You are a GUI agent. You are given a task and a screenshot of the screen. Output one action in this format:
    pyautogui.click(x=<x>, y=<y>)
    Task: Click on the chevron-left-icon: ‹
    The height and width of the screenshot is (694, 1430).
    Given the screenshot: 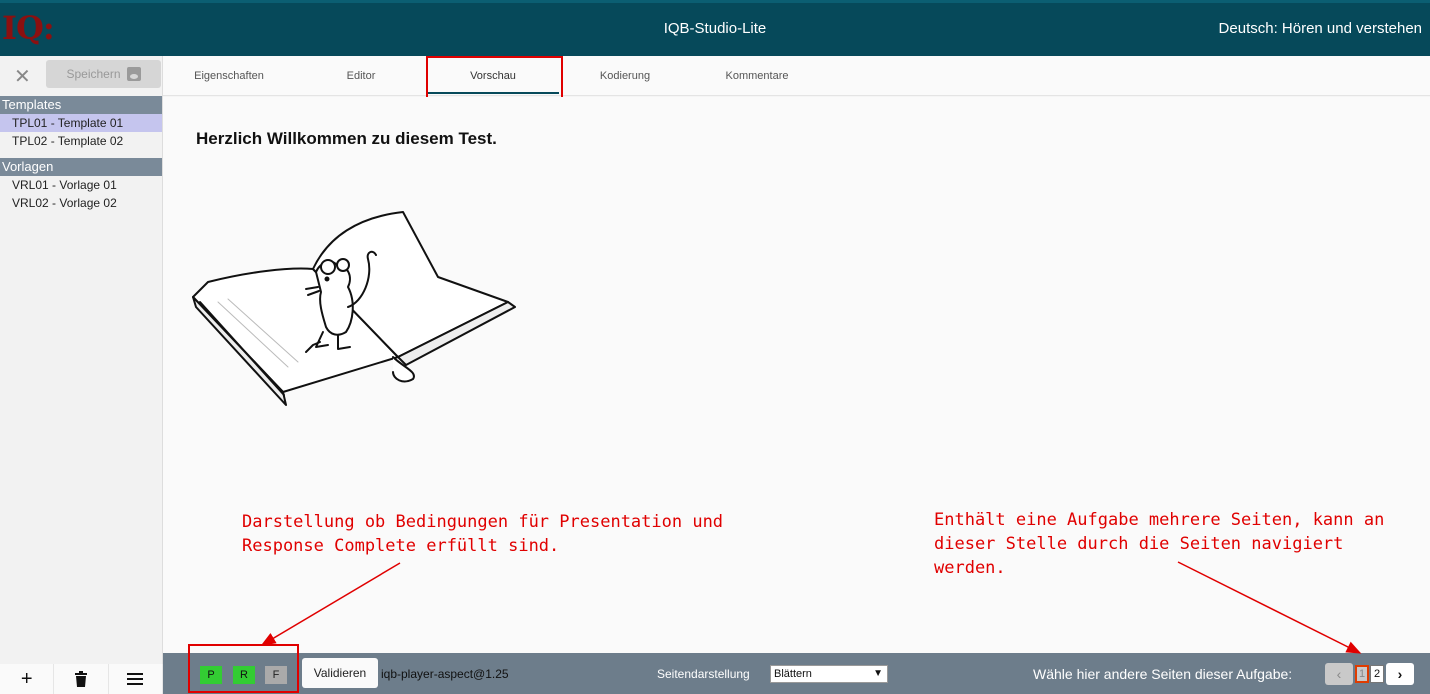 What is the action you would take?
    pyautogui.click(x=1339, y=674)
    